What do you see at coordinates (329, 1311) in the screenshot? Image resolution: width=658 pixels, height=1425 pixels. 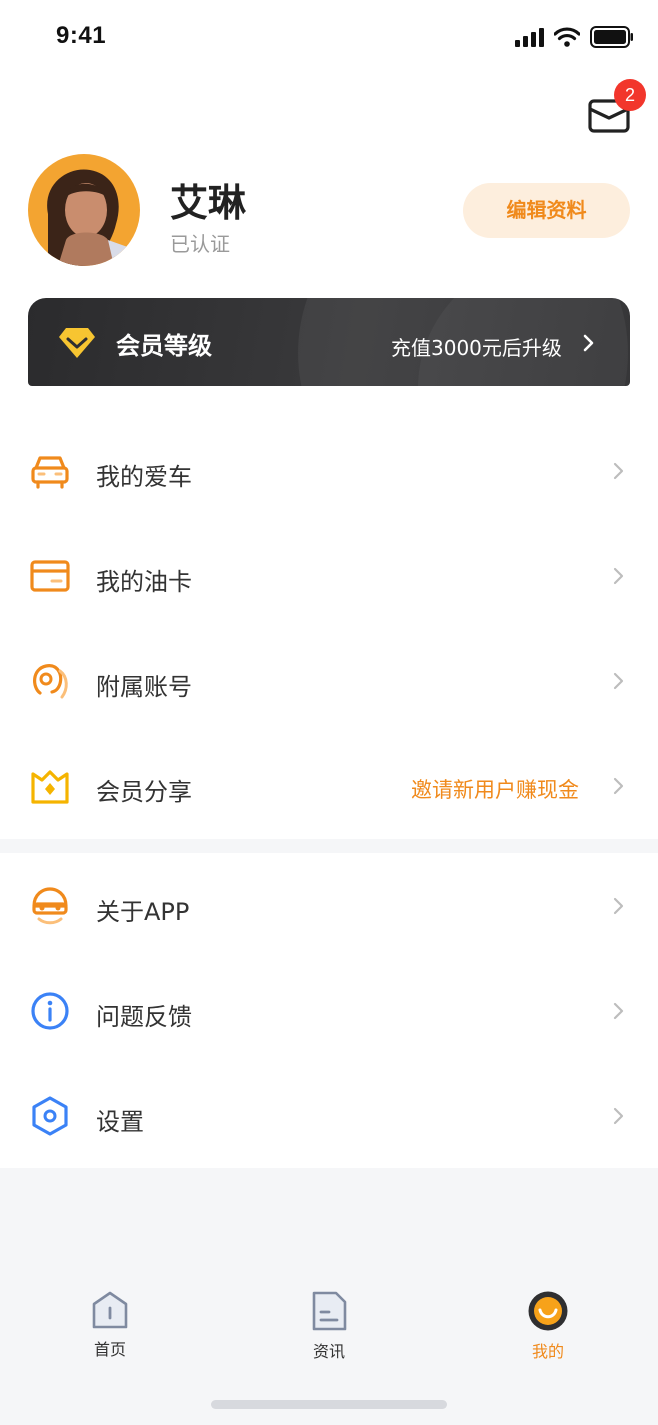 I see `news-icon` at bounding box center [329, 1311].